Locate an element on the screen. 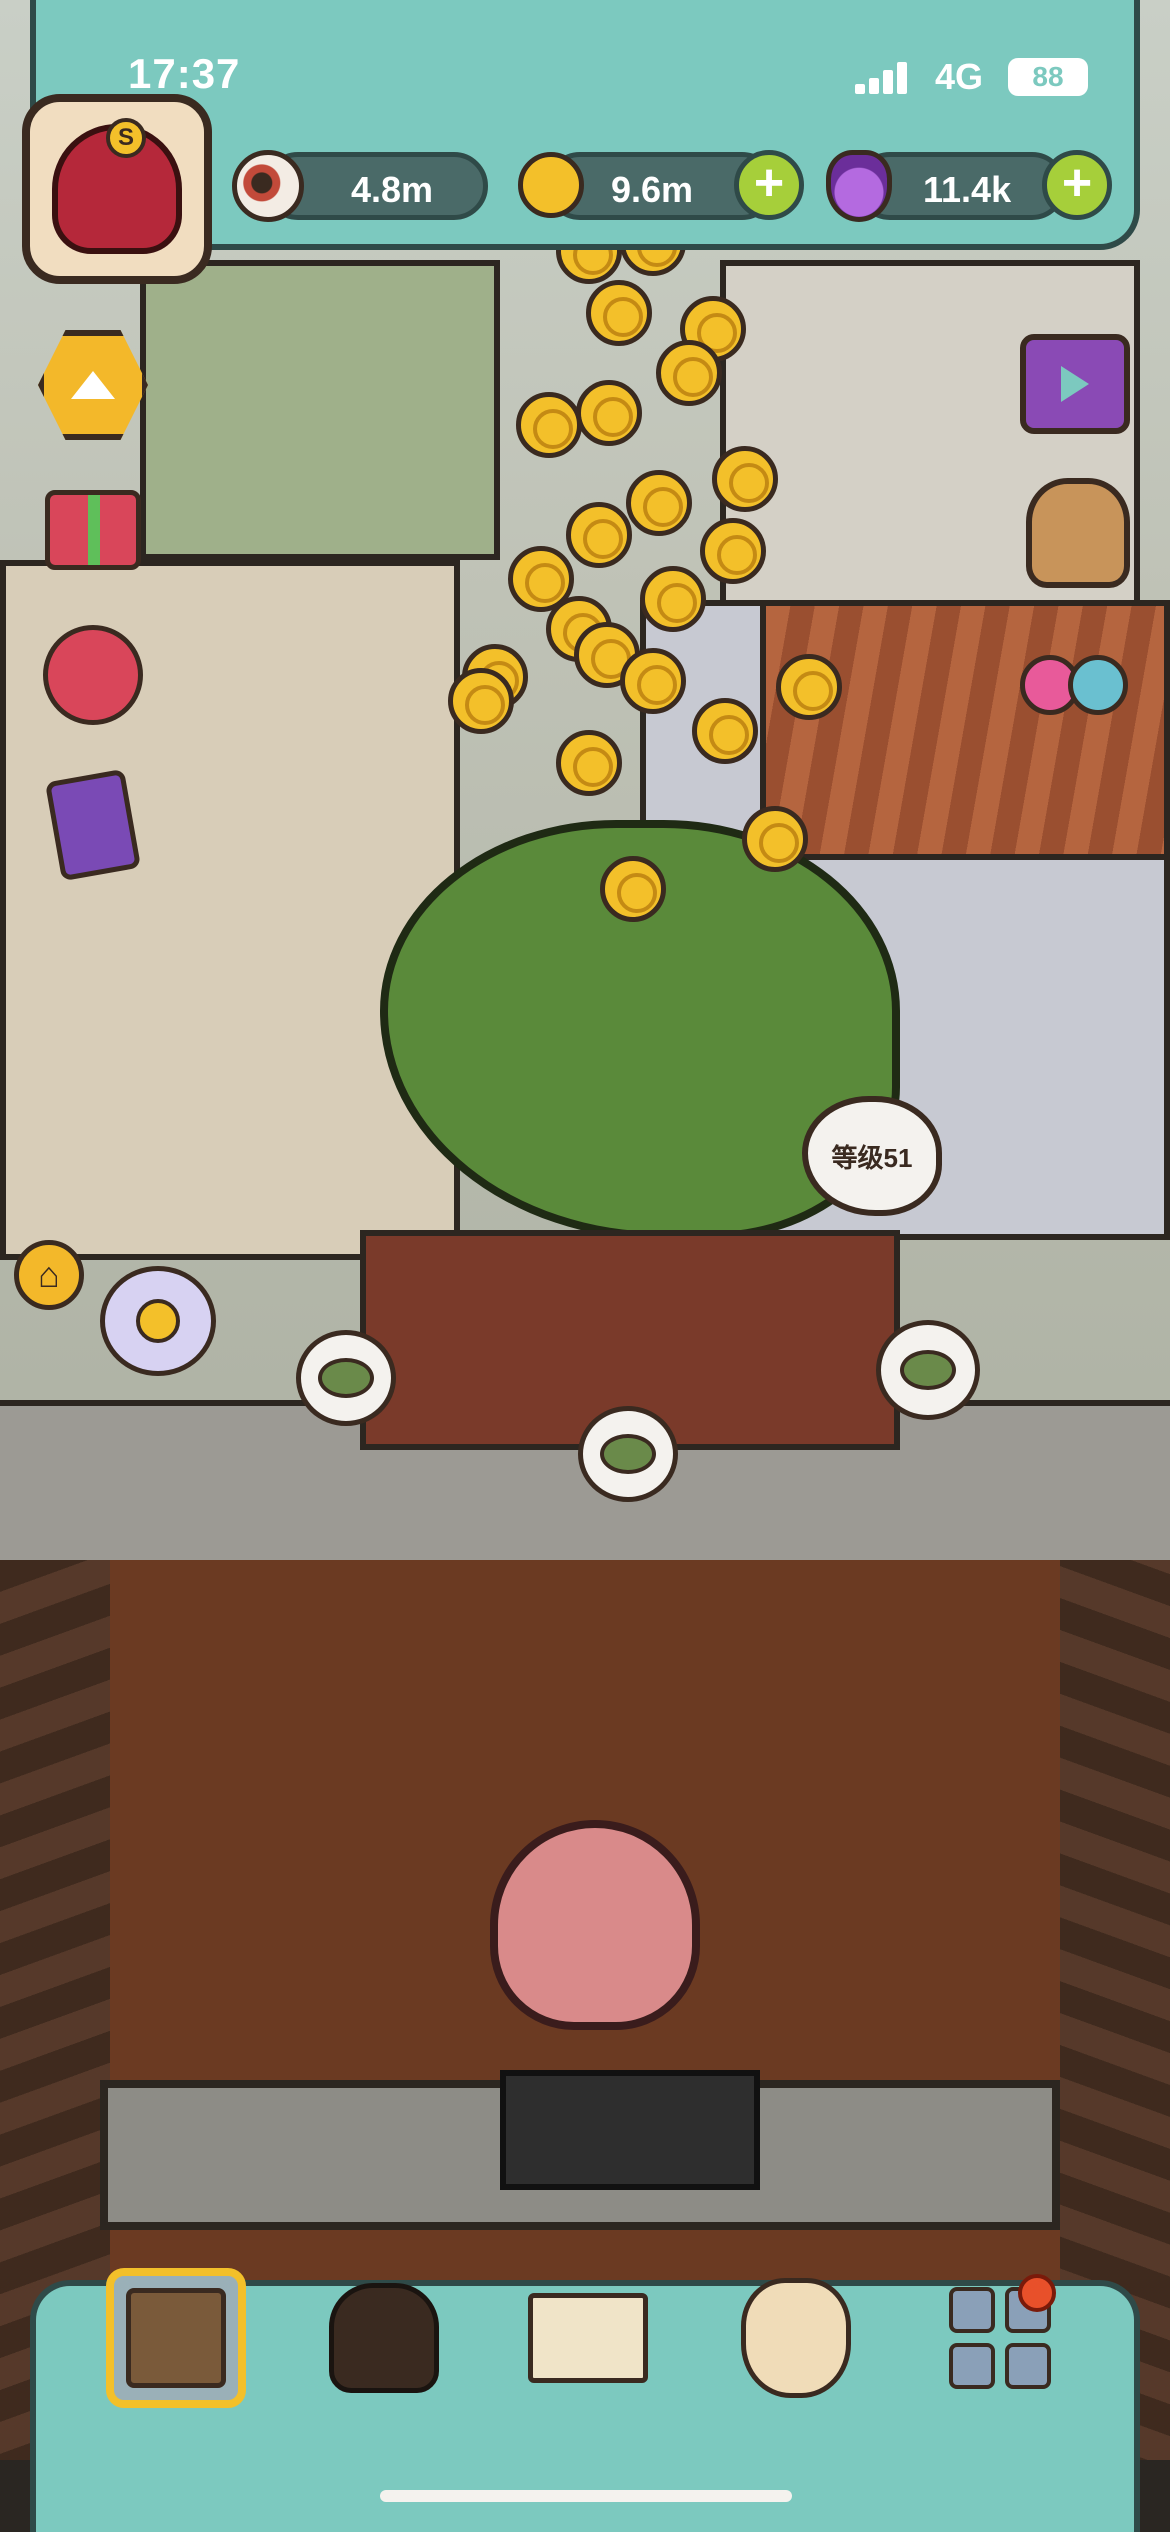 The width and height of the screenshot is (1170, 2532). nav-recipe-book-tab is located at coordinates (588, 2338).